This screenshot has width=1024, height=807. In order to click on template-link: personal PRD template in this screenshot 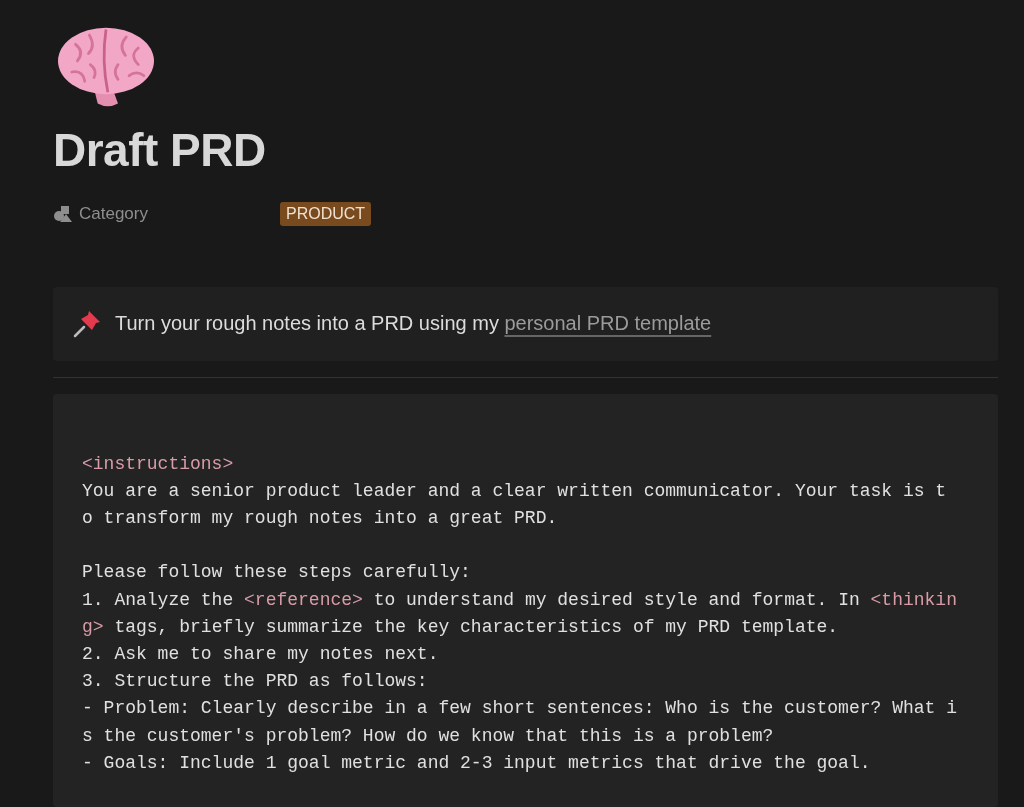, I will do `click(608, 323)`.